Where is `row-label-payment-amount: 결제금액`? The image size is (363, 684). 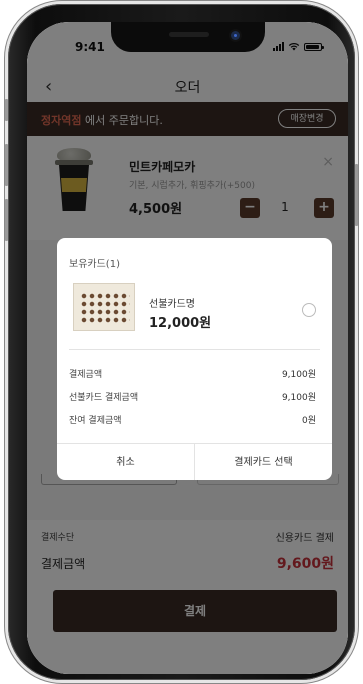 row-label-payment-amount: 결제금액 is located at coordinates (86, 375).